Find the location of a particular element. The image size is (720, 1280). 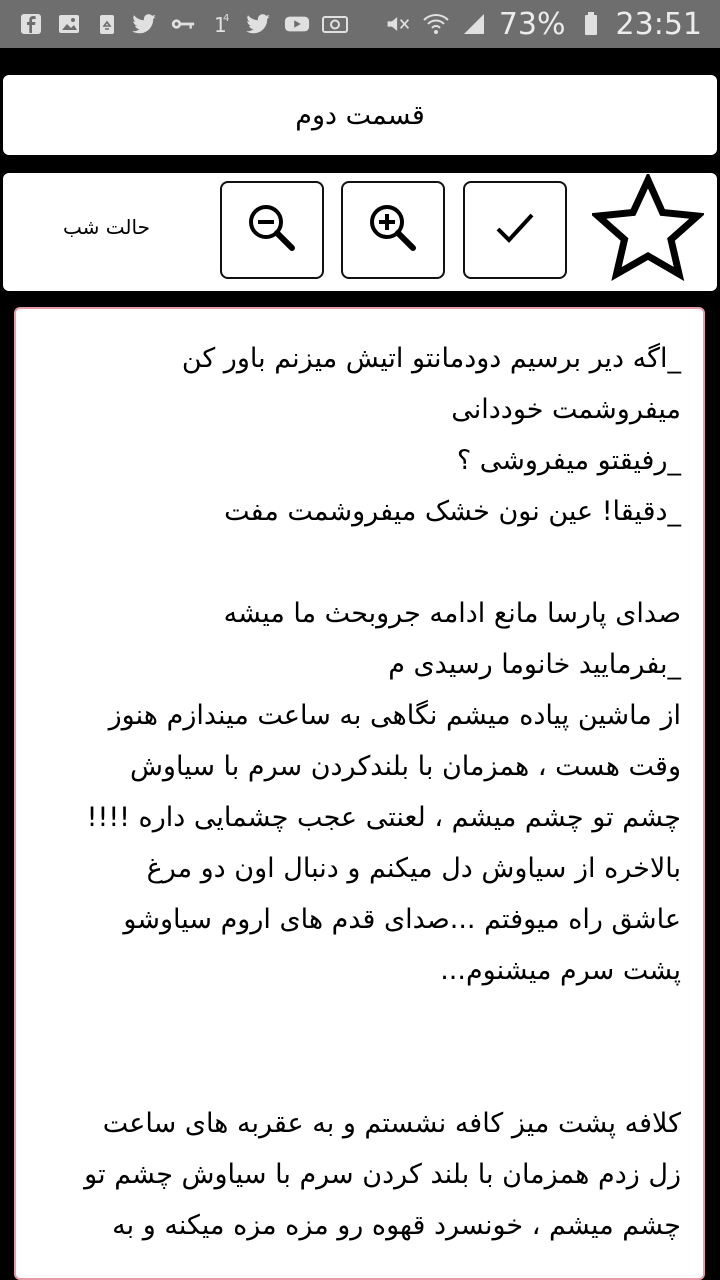

story-line: _بفرمایید خانوما رسیدی م is located at coordinates (534, 664).